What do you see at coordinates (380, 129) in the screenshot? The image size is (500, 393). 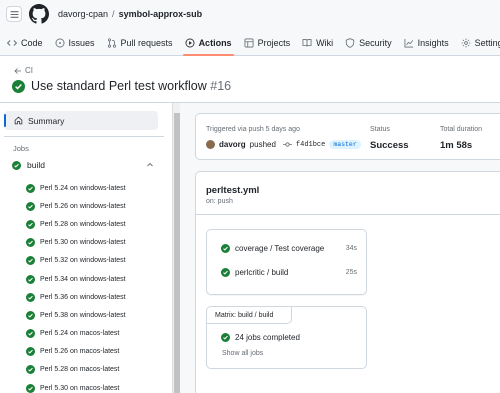 I see `status-label: Status` at bounding box center [380, 129].